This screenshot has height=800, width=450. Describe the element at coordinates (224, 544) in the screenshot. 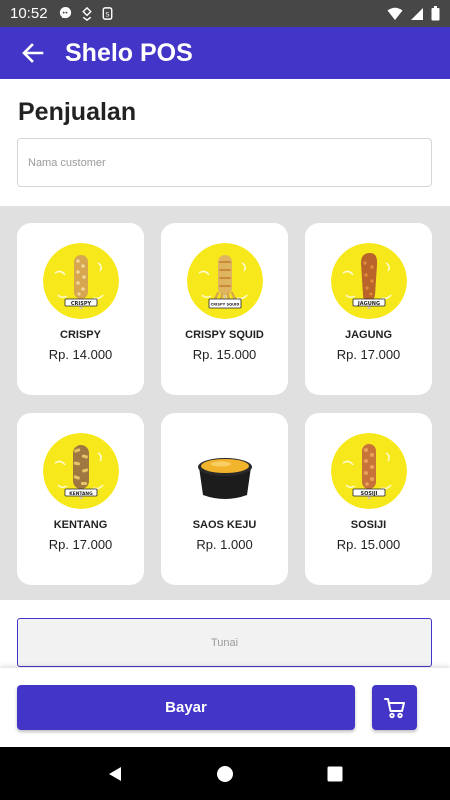

I see `product-price: Rp. 1.000` at that location.